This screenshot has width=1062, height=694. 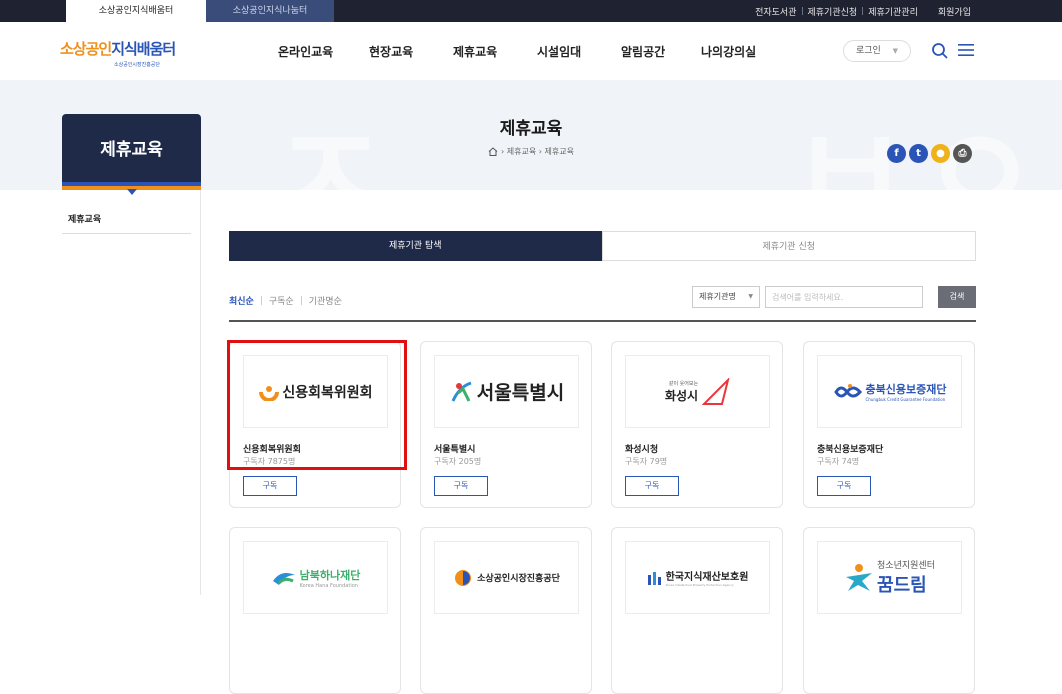 I want to click on list-divider, so click(x=602, y=321).